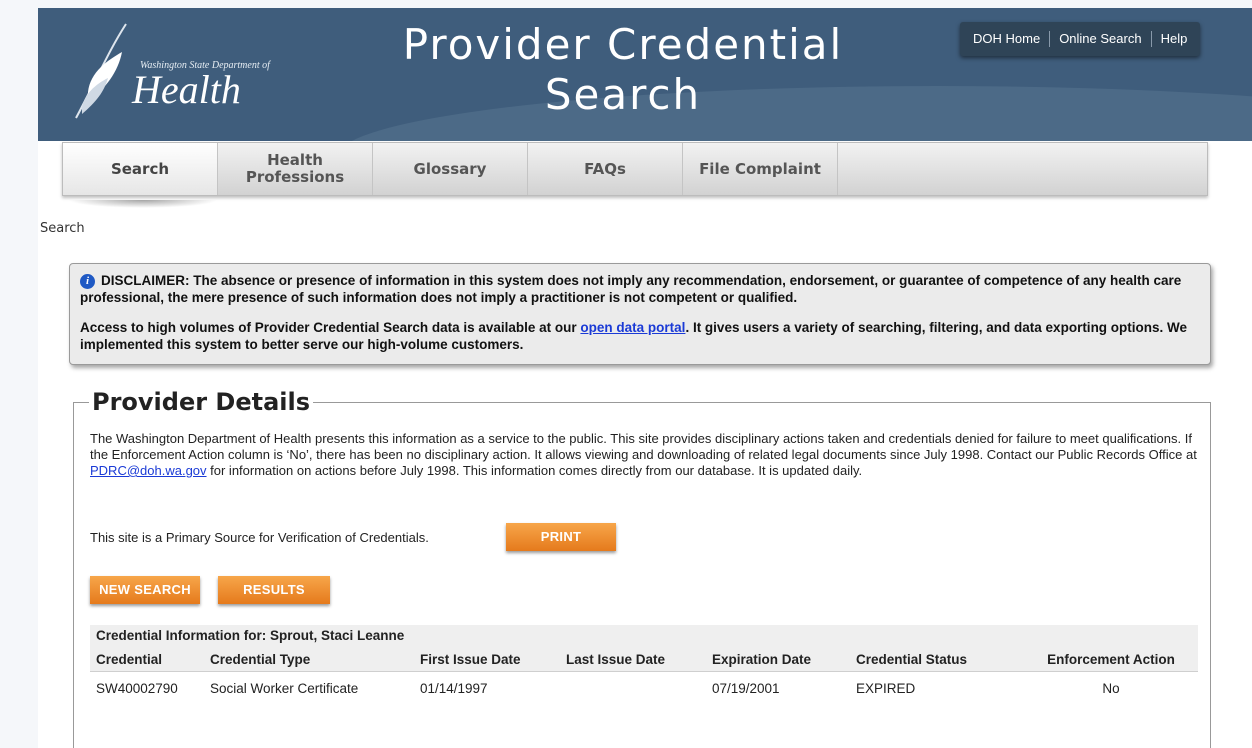  I want to click on online-search-link: Online Search, so click(1099, 39).